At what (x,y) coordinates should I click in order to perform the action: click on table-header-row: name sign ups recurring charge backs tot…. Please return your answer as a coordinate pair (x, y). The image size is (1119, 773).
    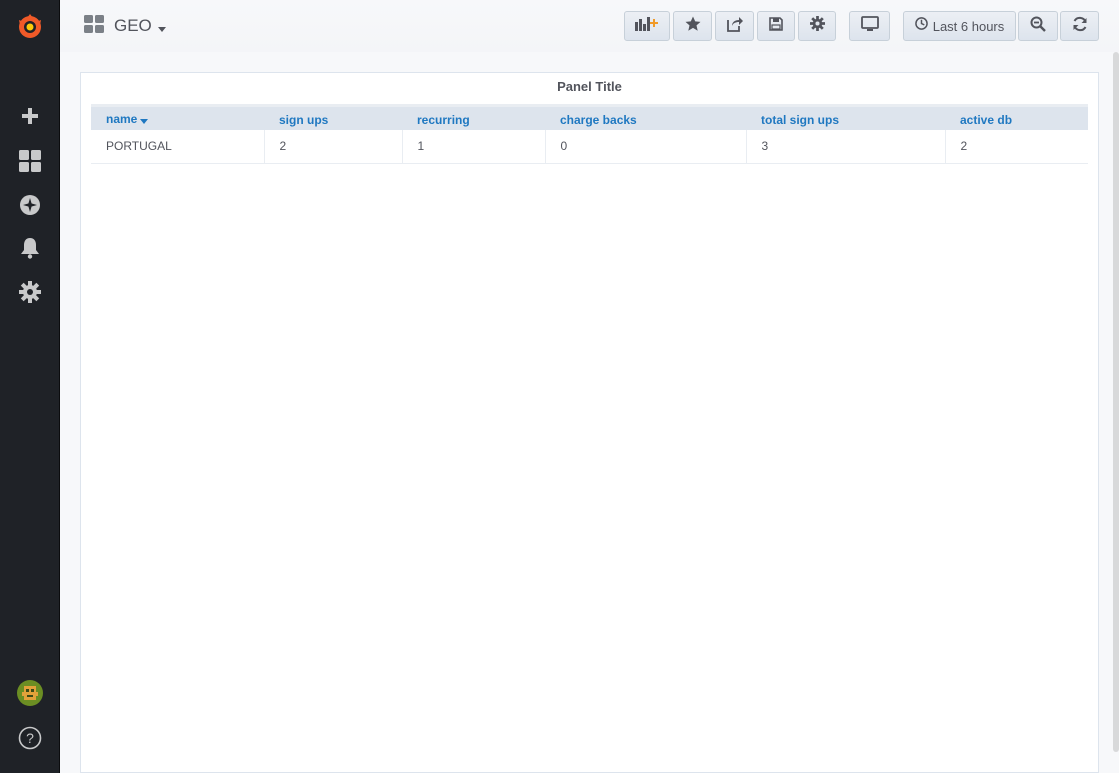
    Looking at the image, I should click on (589, 117).